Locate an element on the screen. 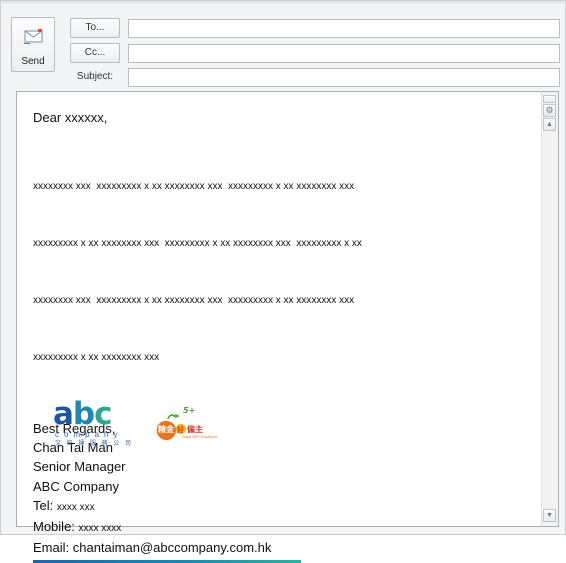 Image resolution: width=566 pixels, height=563 pixels. top-strip is located at coordinates (283, 2).